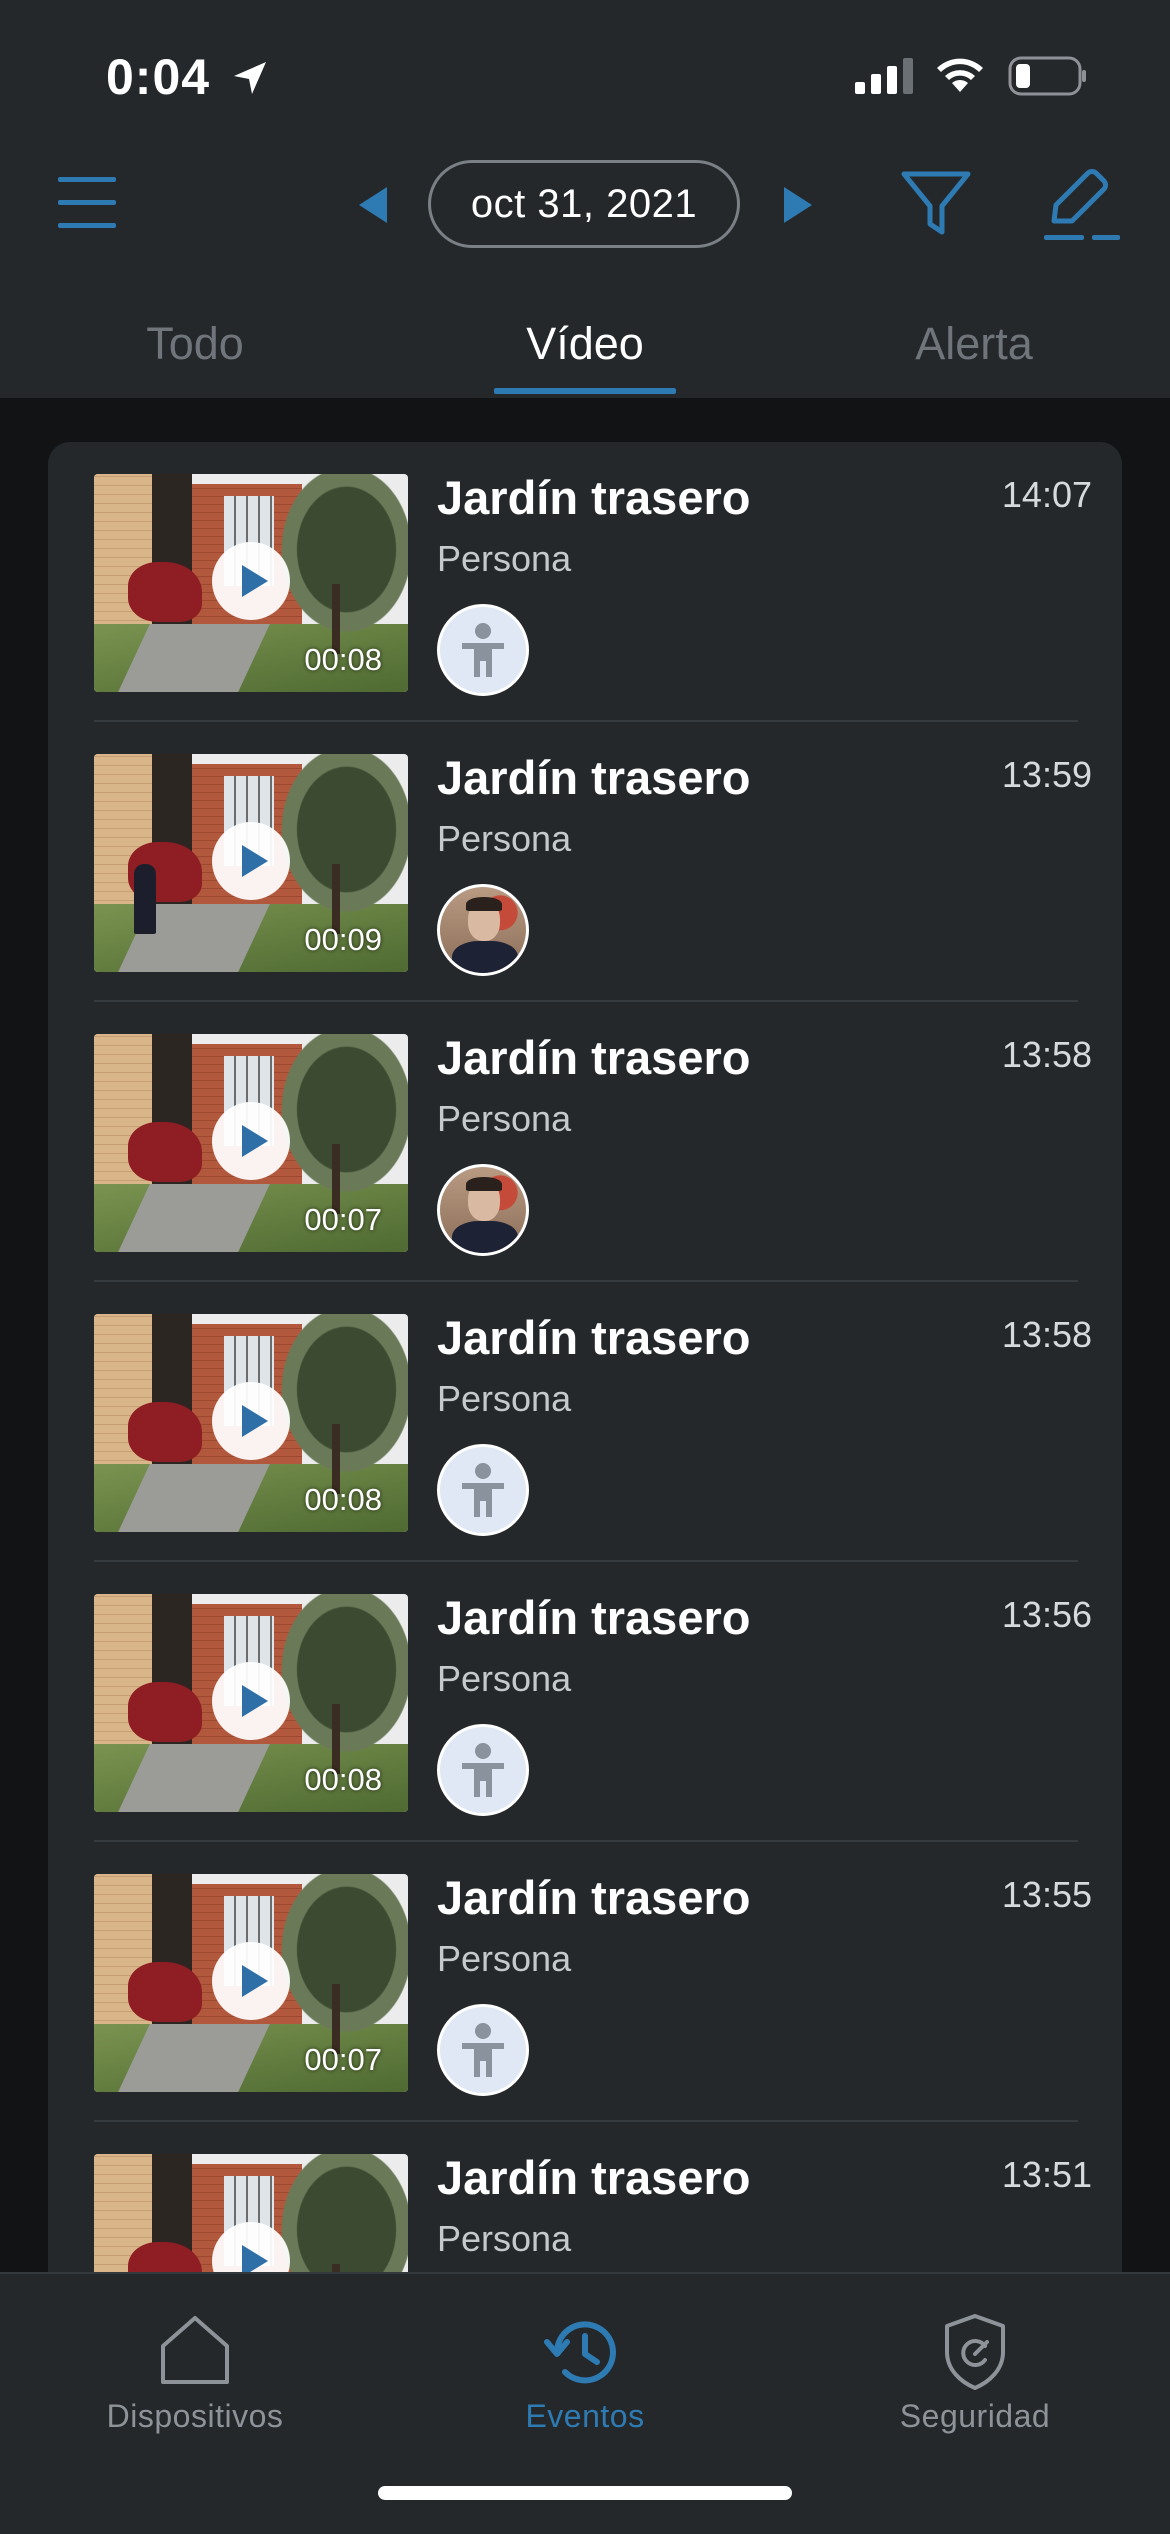 The height and width of the screenshot is (2534, 1170). What do you see at coordinates (195, 344) in the screenshot?
I see `tab-todo: Todo` at bounding box center [195, 344].